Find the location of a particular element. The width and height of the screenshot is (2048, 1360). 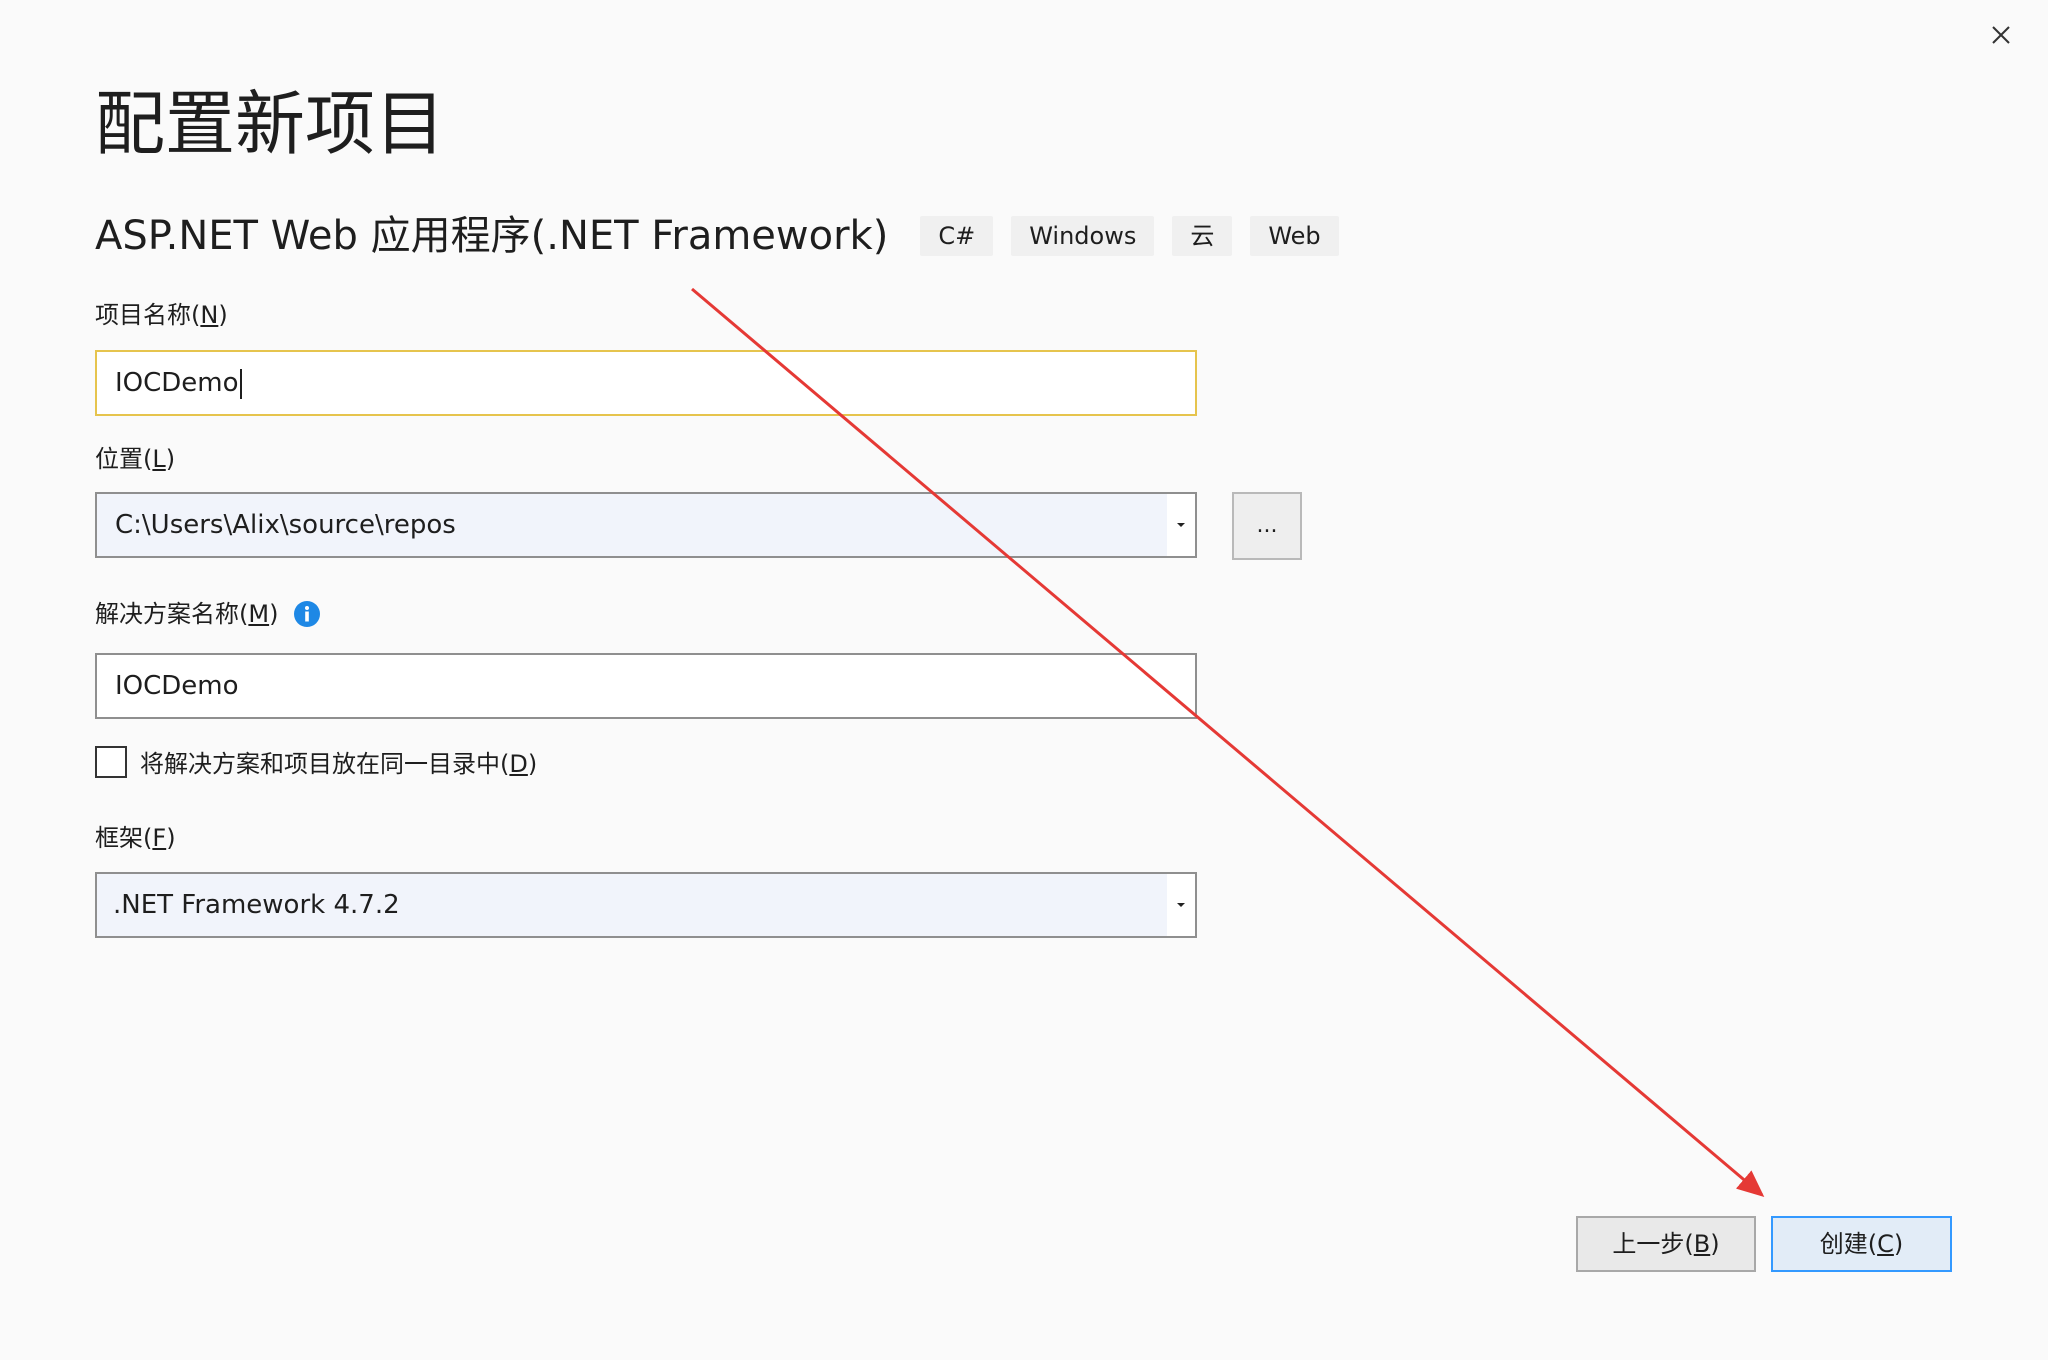

page-title: 配置新项目 is located at coordinates (270, 124).